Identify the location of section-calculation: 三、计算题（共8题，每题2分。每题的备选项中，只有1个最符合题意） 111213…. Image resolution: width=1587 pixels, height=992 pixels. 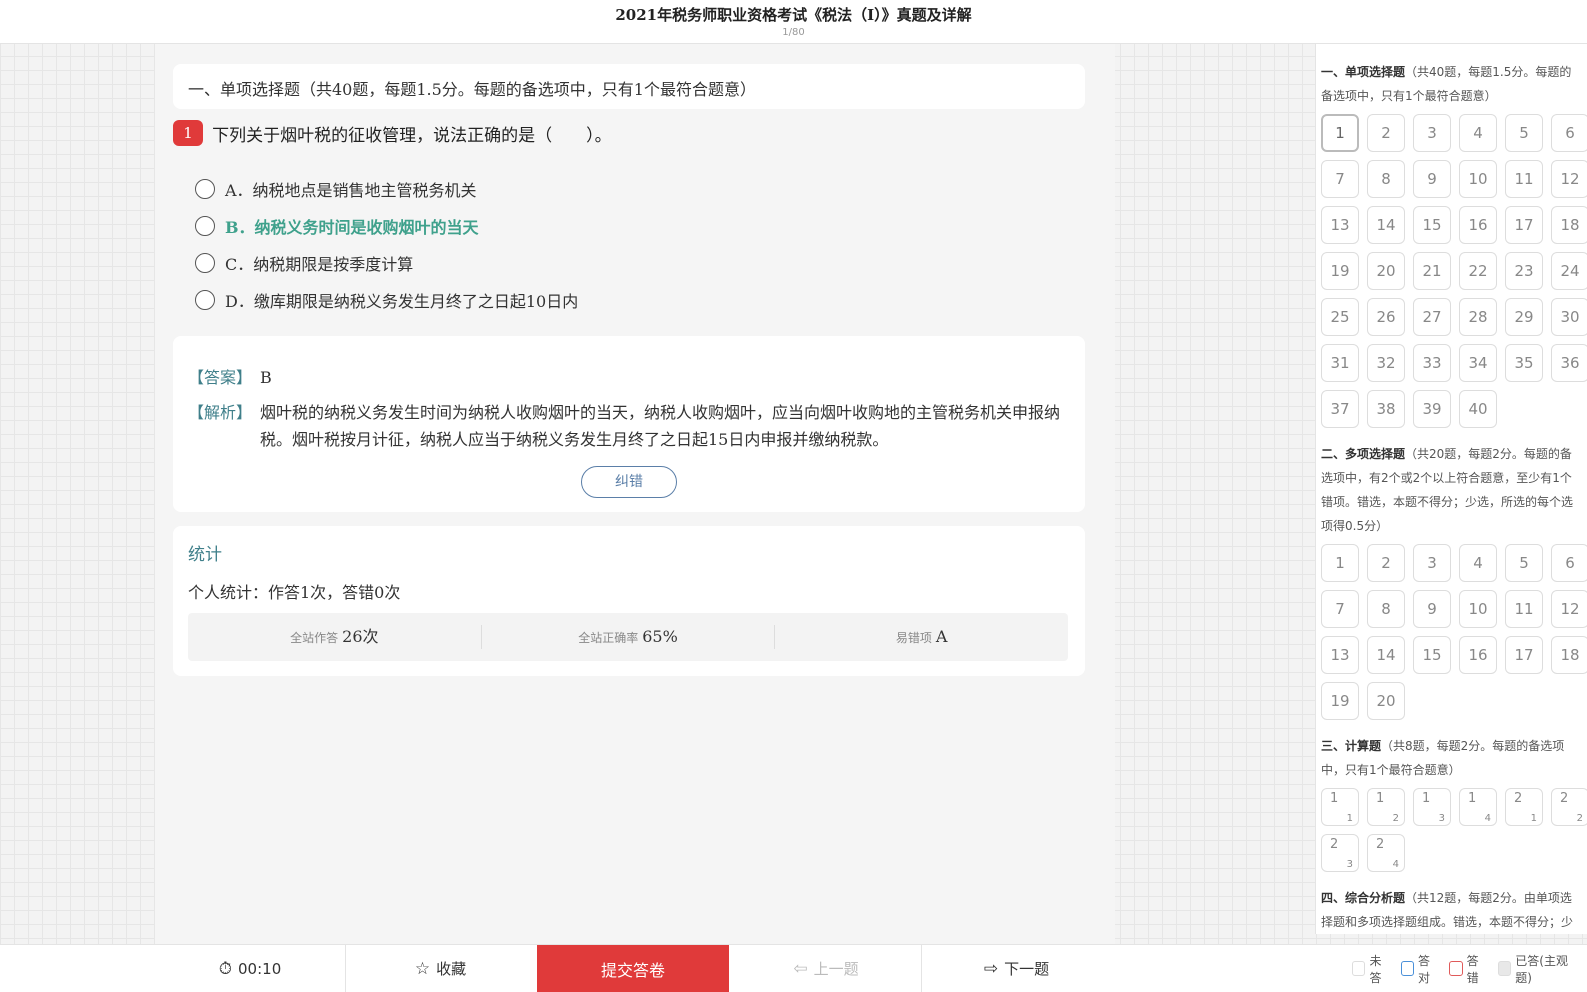
(1454, 807).